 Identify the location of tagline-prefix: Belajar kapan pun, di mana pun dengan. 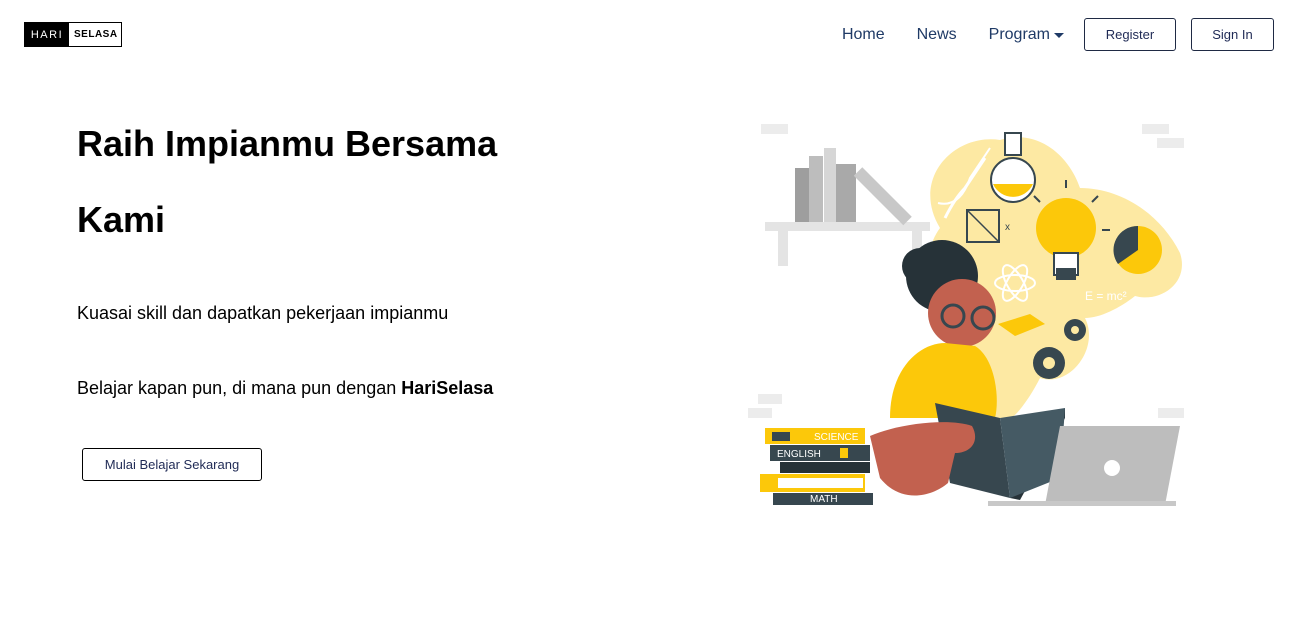
(239, 388).